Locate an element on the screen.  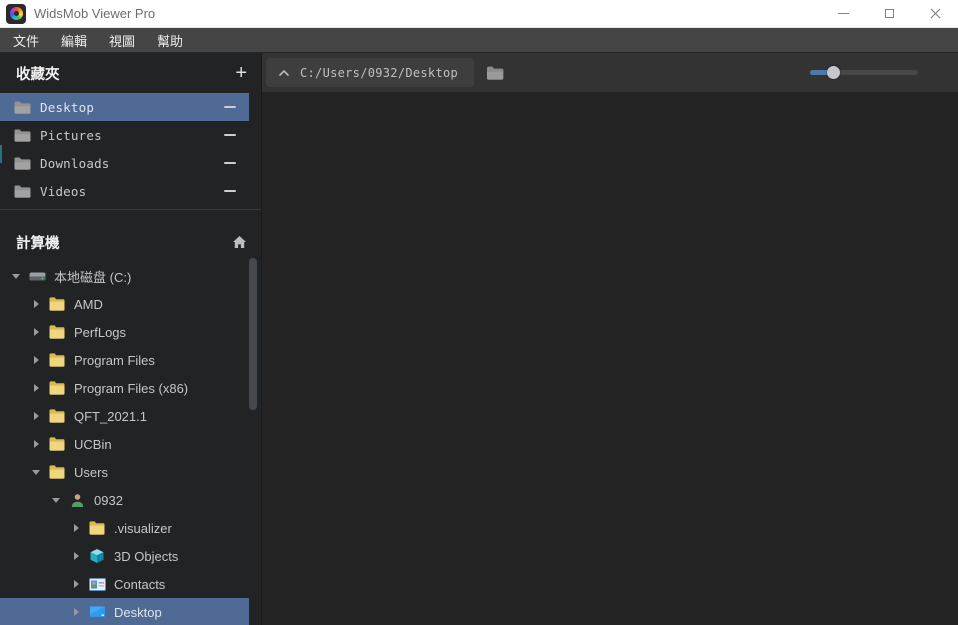
tree-item-user-0932: 0932 is located at coordinates (124, 500).